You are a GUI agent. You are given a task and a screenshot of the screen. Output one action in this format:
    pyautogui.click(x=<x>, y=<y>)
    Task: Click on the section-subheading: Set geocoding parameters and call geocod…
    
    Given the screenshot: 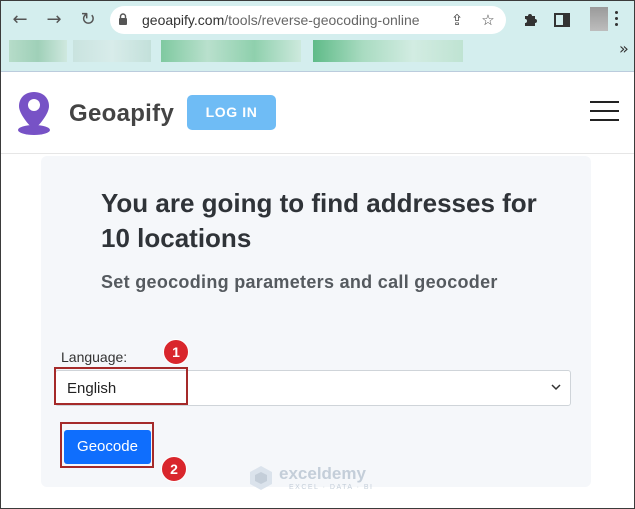 What is the action you would take?
    pyautogui.click(x=299, y=282)
    